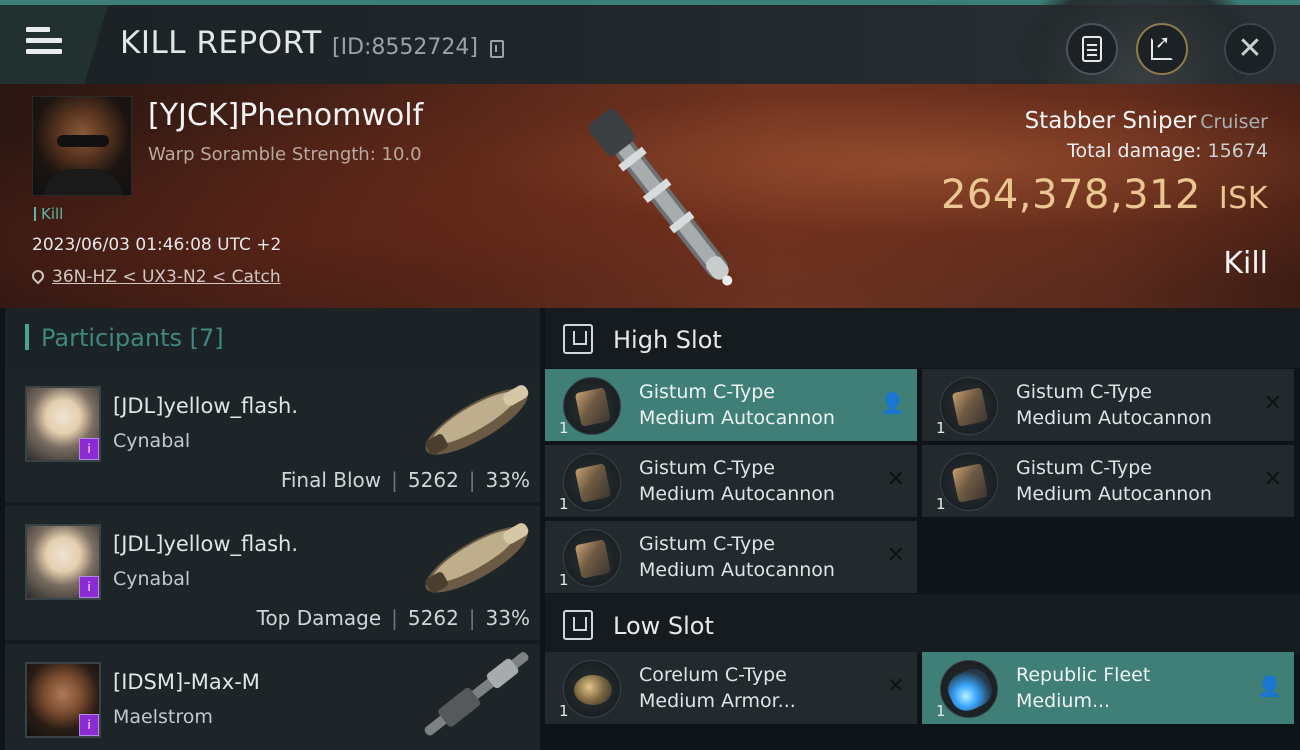 This screenshot has width=1300, height=750. What do you see at coordinates (731, 688) in the screenshot?
I see `module-item: 1 Corelum C-Type Medium Armor... ✕` at bounding box center [731, 688].